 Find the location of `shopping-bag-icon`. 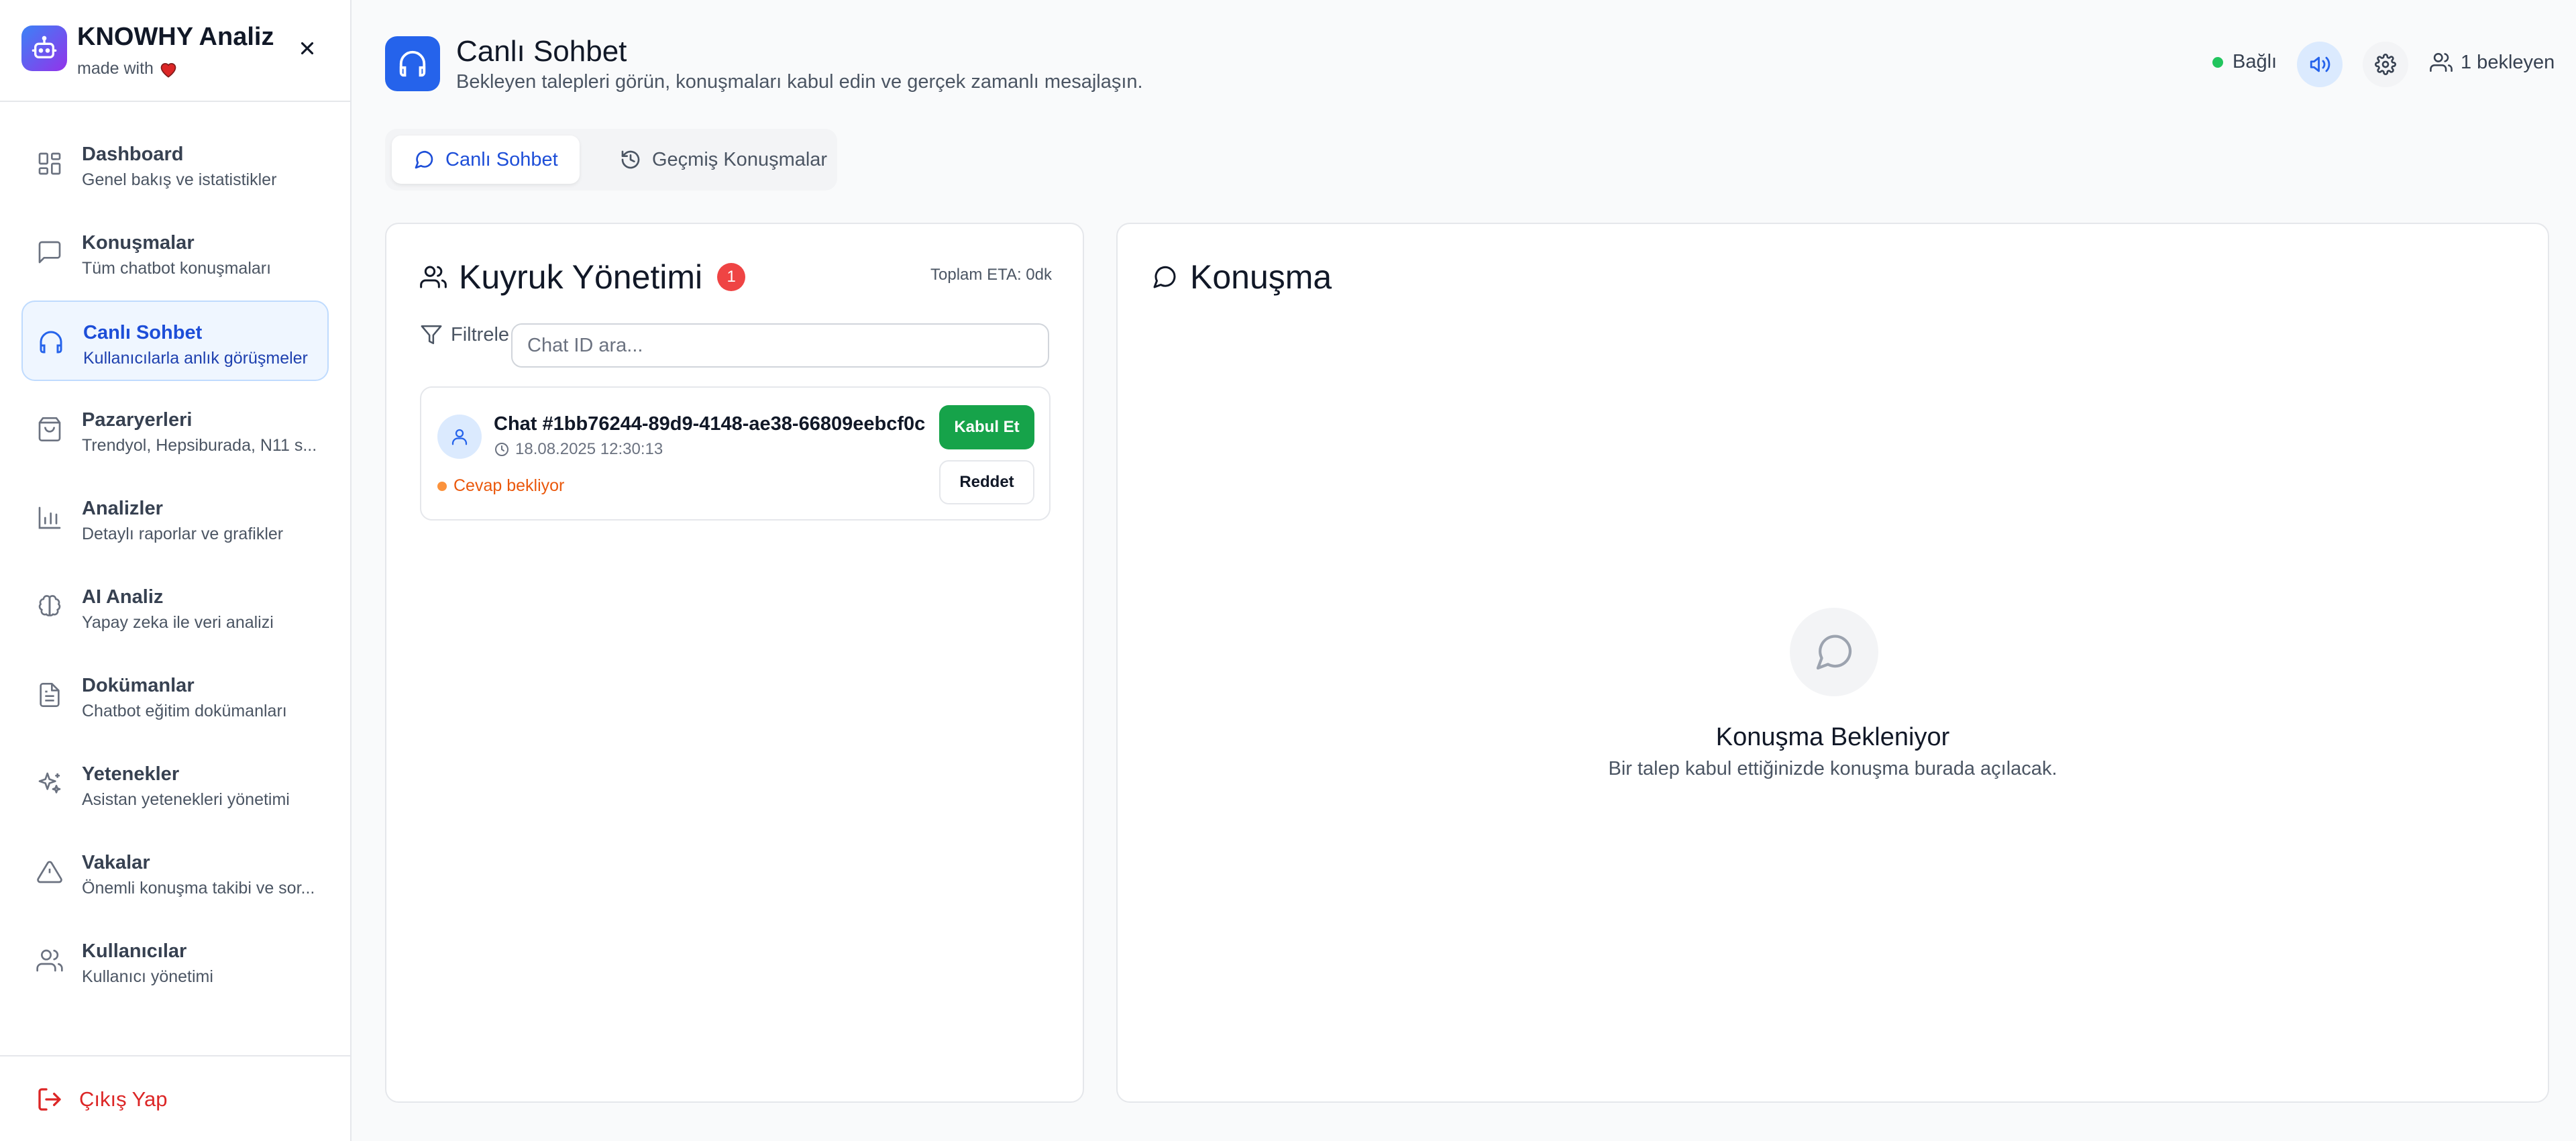

shopping-bag-icon is located at coordinates (49, 429).